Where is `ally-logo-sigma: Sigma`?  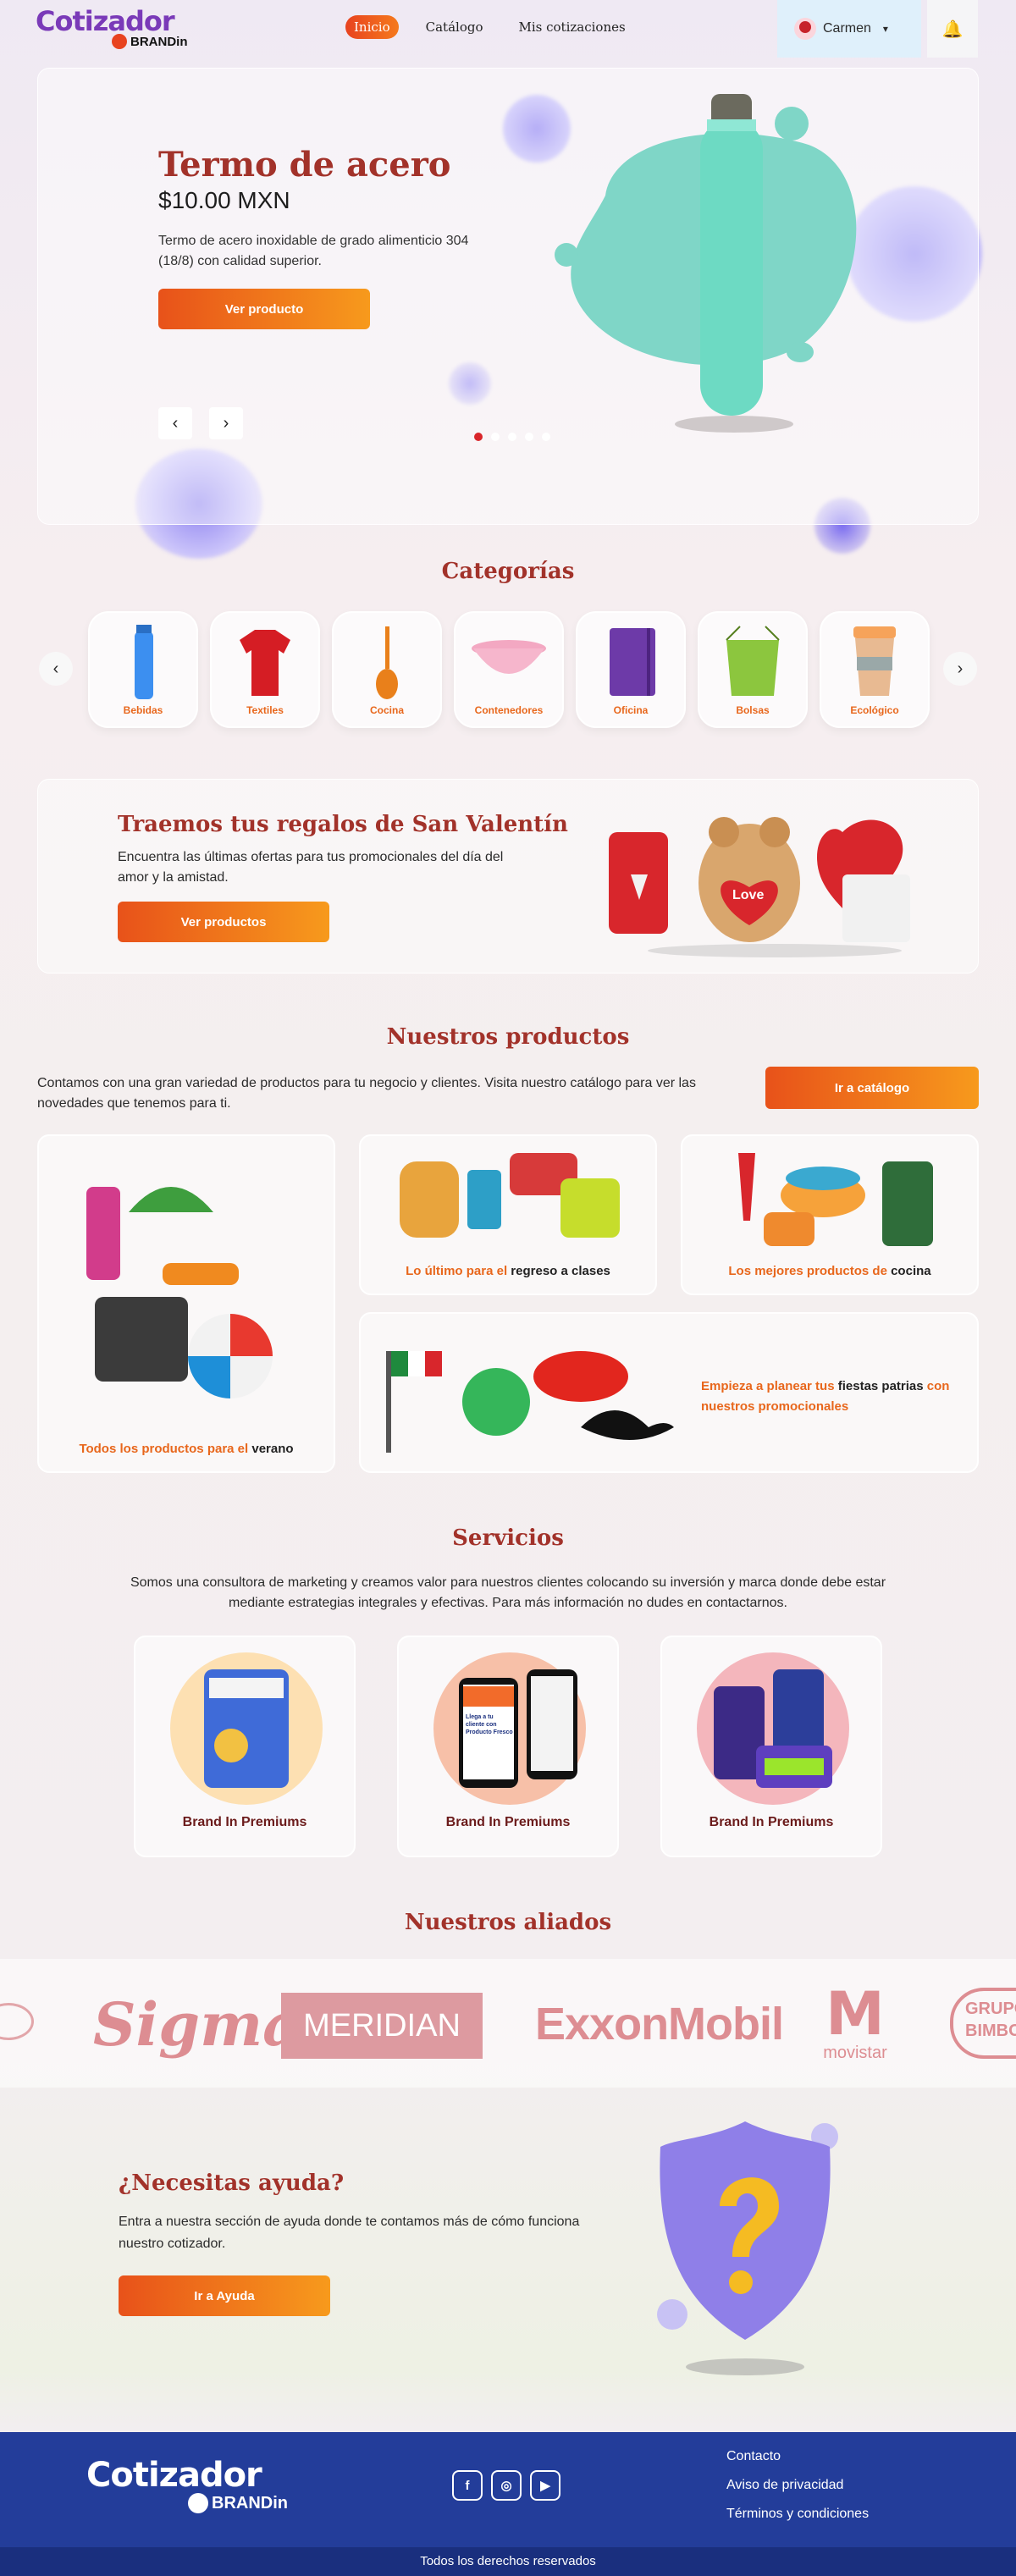
ally-logo-sigma: Sigma is located at coordinates (197, 2024).